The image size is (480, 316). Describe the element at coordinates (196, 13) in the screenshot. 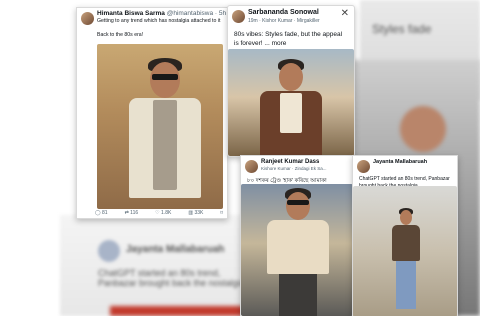

I see `author-handle: @himantabiswa · 5h` at that location.